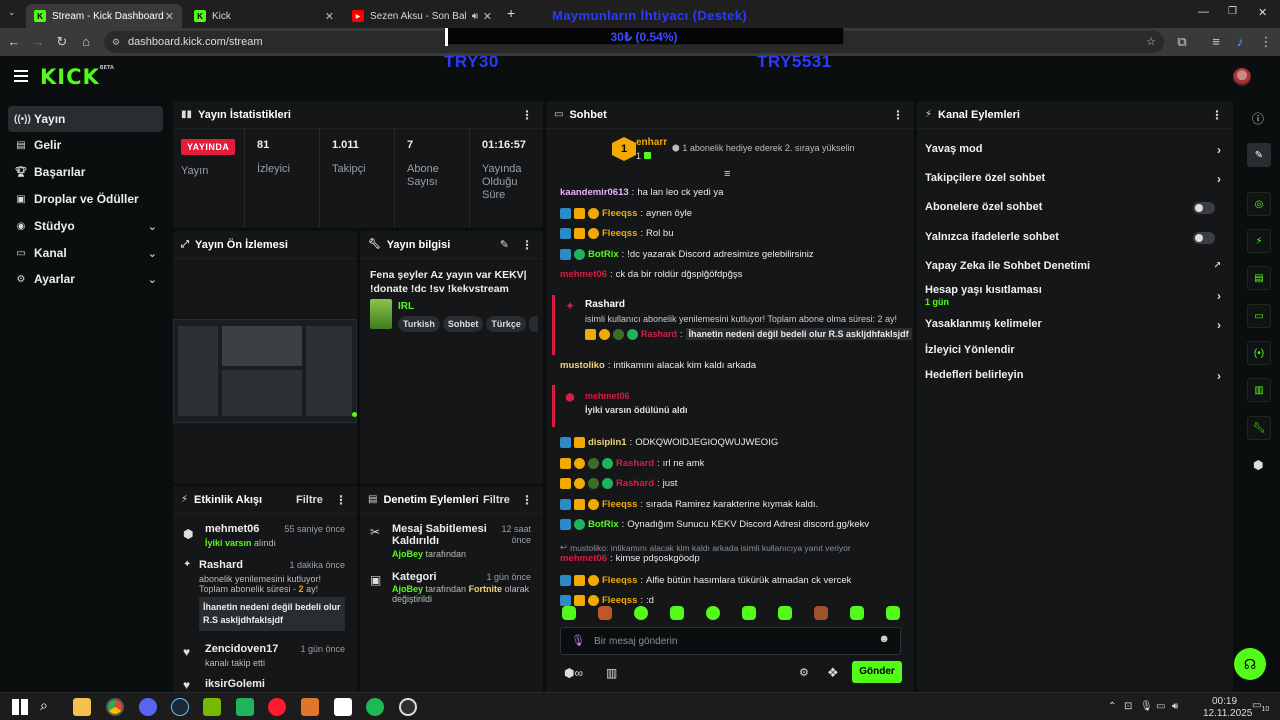 The image size is (1280, 720). What do you see at coordinates (1259, 278) in the screenshot?
I see `document-rail-icon: ▤` at bounding box center [1259, 278].